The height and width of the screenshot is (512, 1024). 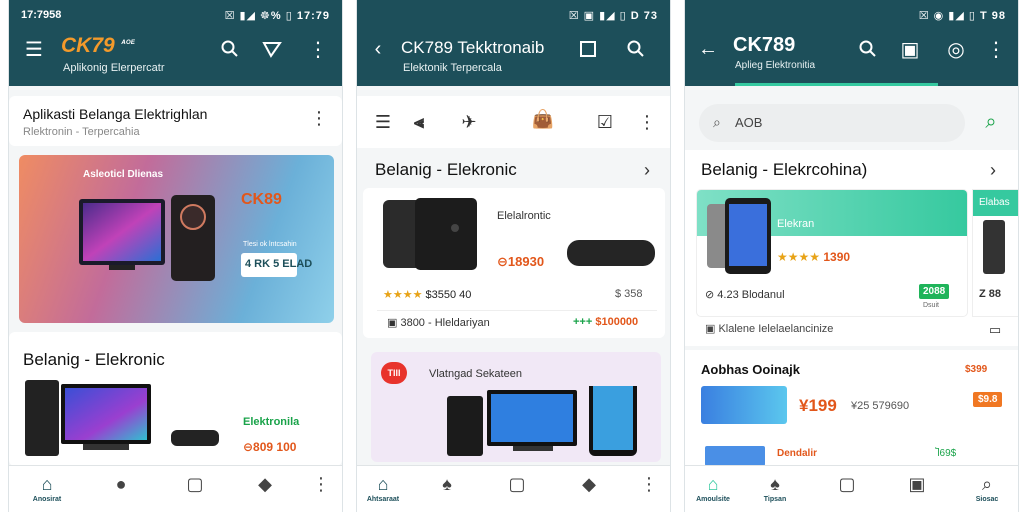 I want to click on brand-logo: CK79, so click(x=88, y=45).